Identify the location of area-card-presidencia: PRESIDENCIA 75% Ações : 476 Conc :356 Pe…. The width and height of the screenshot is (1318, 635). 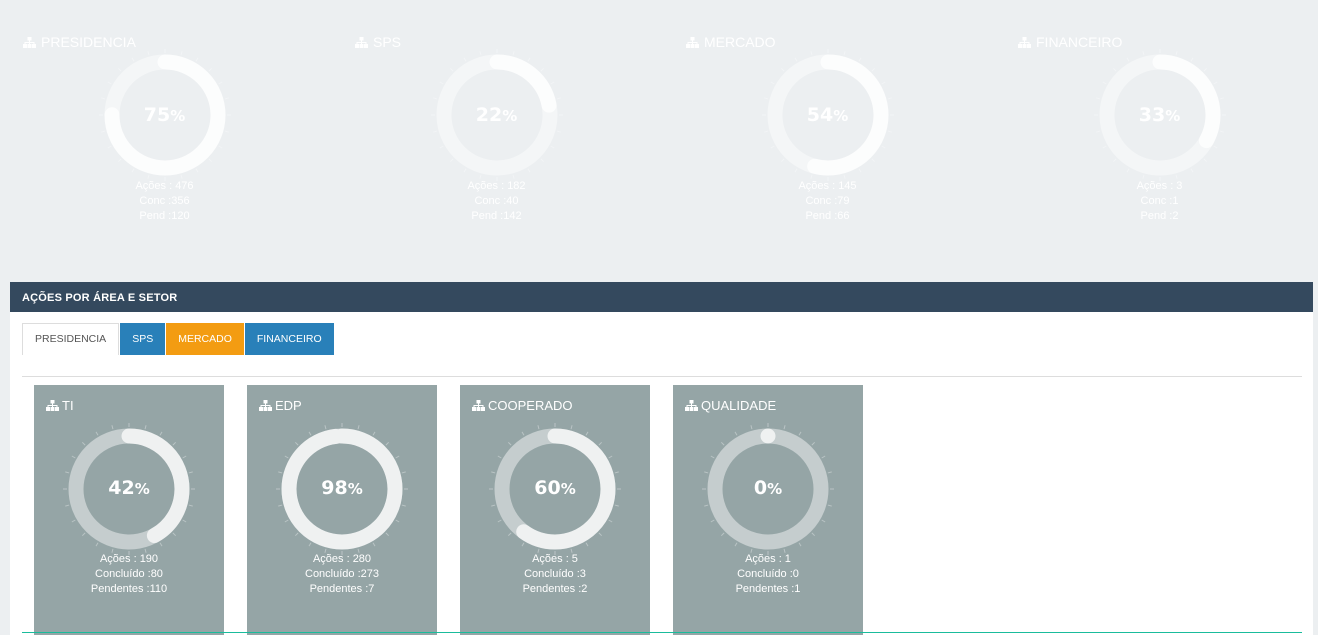
(164, 135).